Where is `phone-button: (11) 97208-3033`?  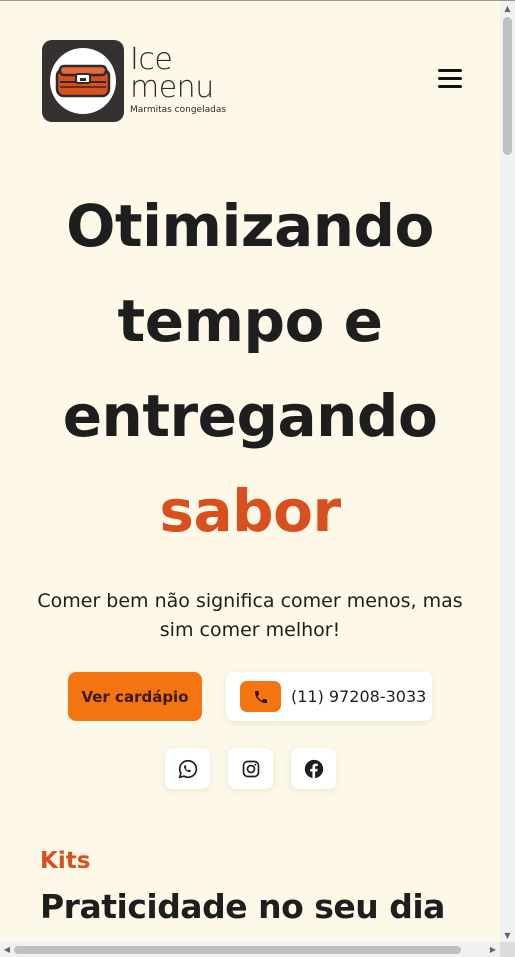
phone-button: (11) 97208-3033 is located at coordinates (329, 696).